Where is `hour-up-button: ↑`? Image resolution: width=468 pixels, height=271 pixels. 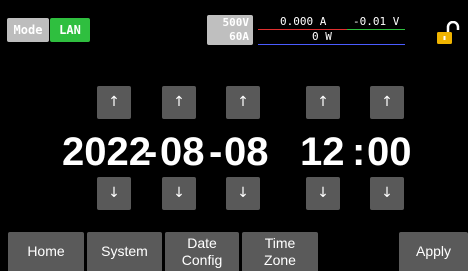 hour-up-button: ↑ is located at coordinates (323, 102).